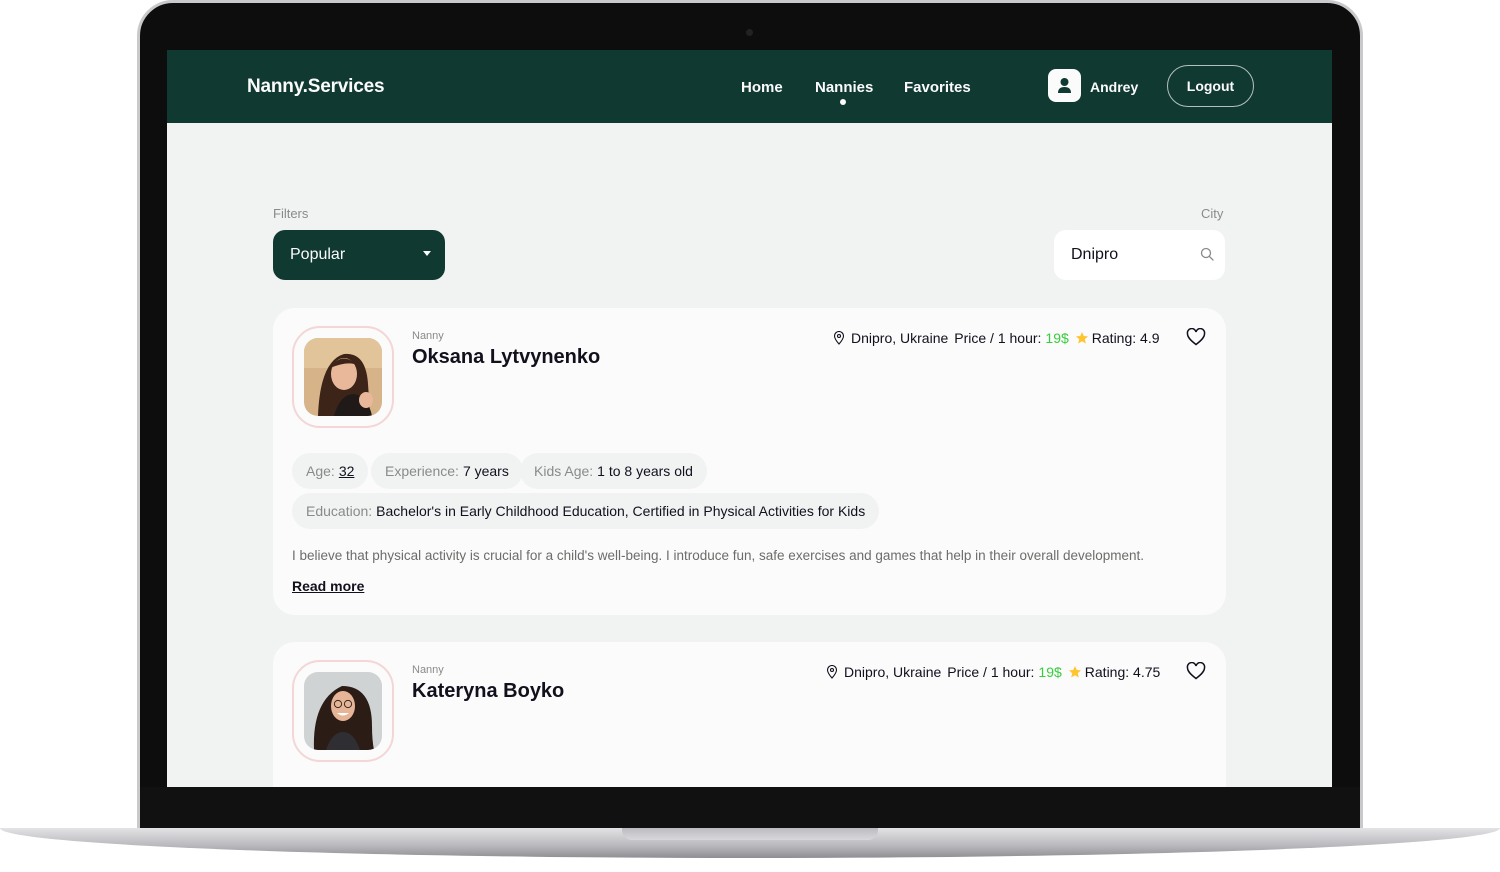  I want to click on filters-label: Filters, so click(291, 213).